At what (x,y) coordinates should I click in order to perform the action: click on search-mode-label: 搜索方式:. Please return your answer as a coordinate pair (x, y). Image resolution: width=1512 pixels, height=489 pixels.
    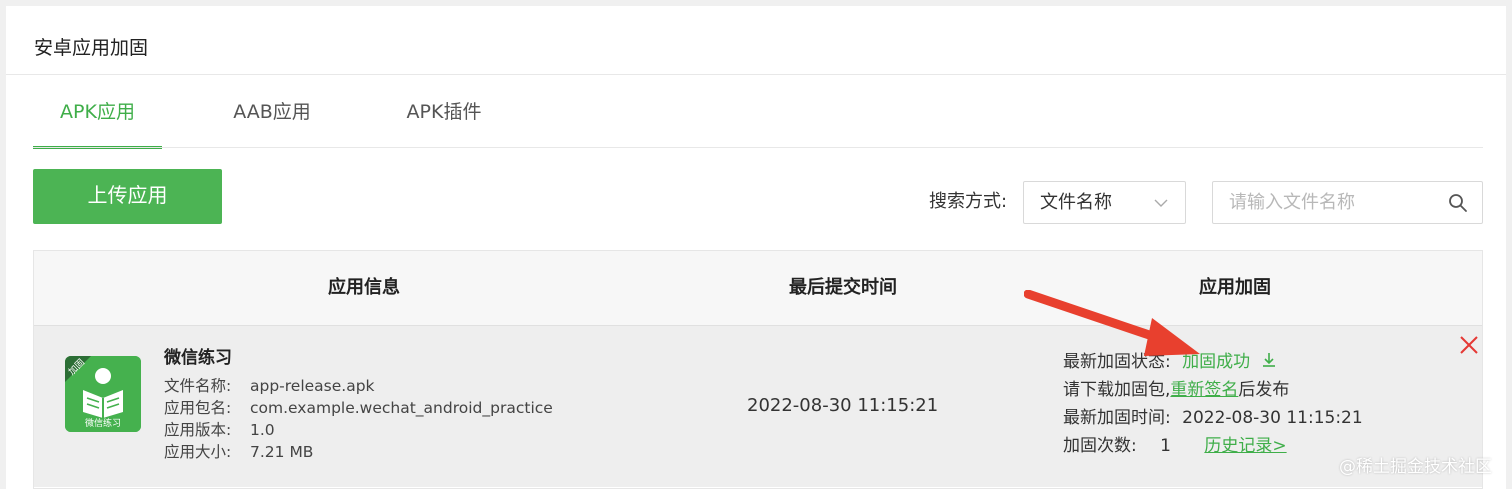
    Looking at the image, I should click on (968, 201).